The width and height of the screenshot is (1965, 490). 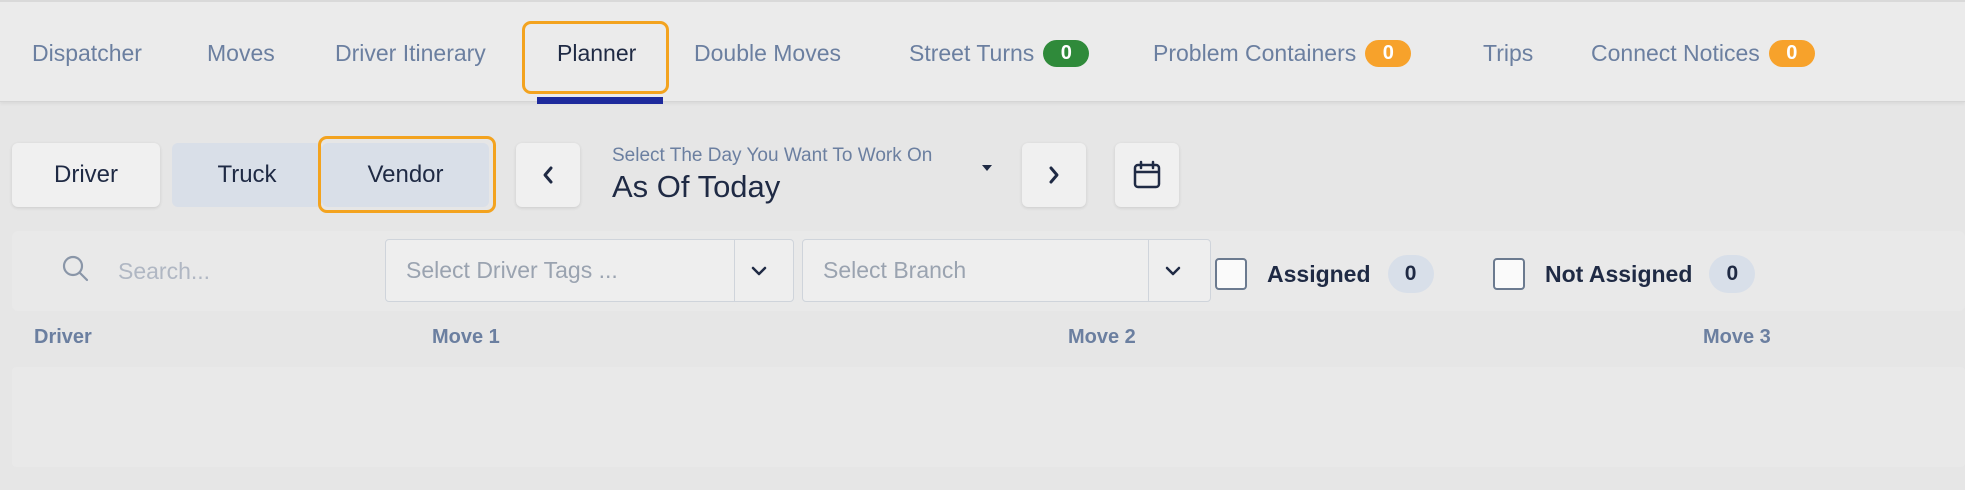 I want to click on assigned-label: Assigned, so click(x=1319, y=273).